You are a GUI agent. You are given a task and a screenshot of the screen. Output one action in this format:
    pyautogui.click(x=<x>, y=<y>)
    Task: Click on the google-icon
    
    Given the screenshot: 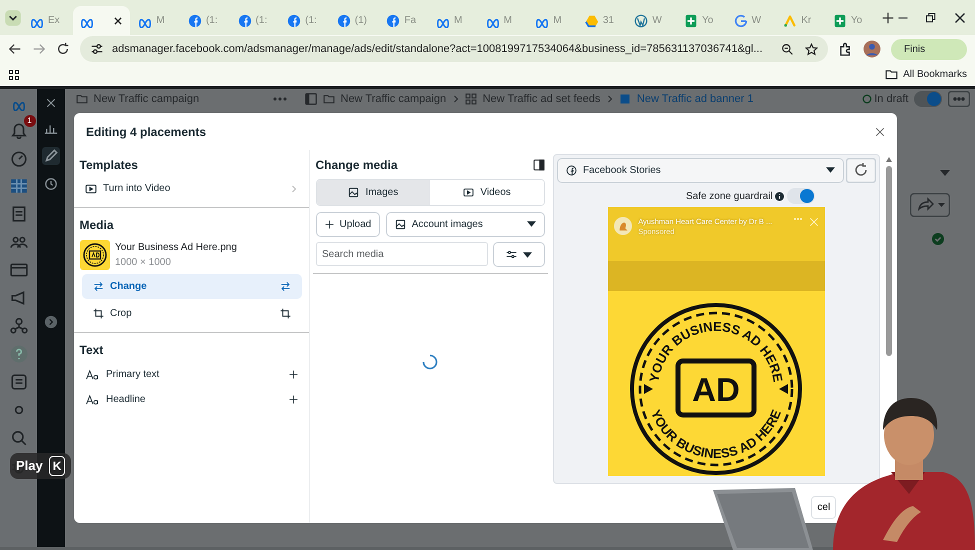 What is the action you would take?
    pyautogui.click(x=741, y=21)
    